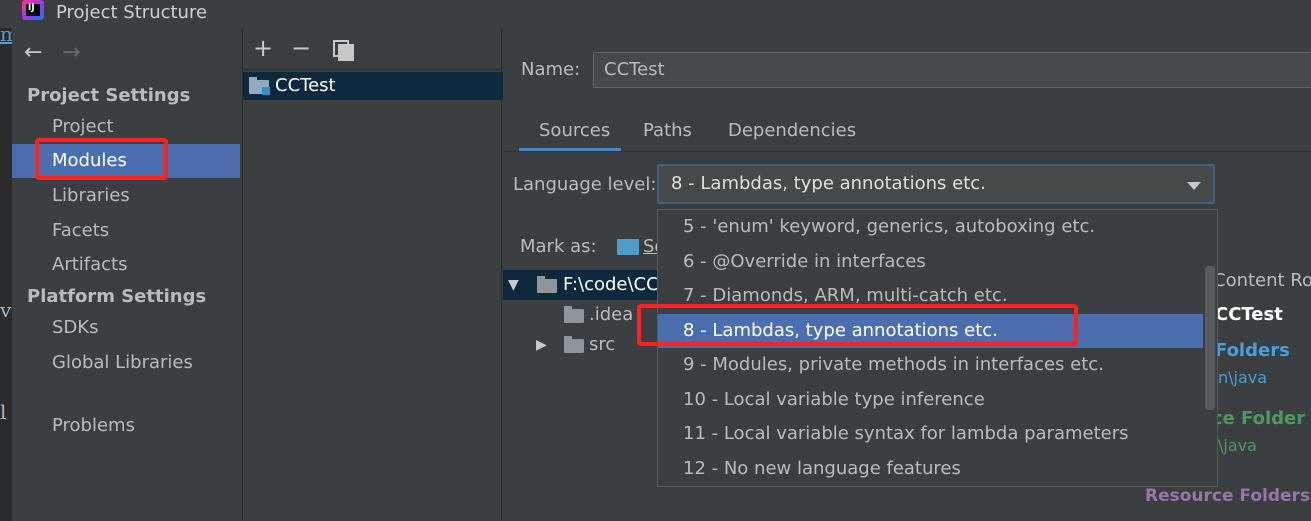 The width and height of the screenshot is (1311, 521). Describe the element at coordinates (305, 85) in the screenshot. I see `module-name: CCTest` at that location.